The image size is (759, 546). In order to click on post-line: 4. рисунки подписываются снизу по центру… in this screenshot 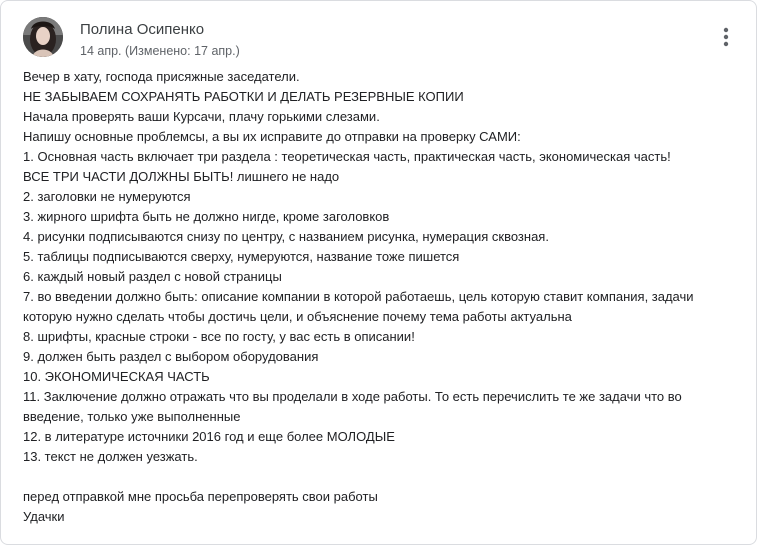, I will do `click(286, 236)`.